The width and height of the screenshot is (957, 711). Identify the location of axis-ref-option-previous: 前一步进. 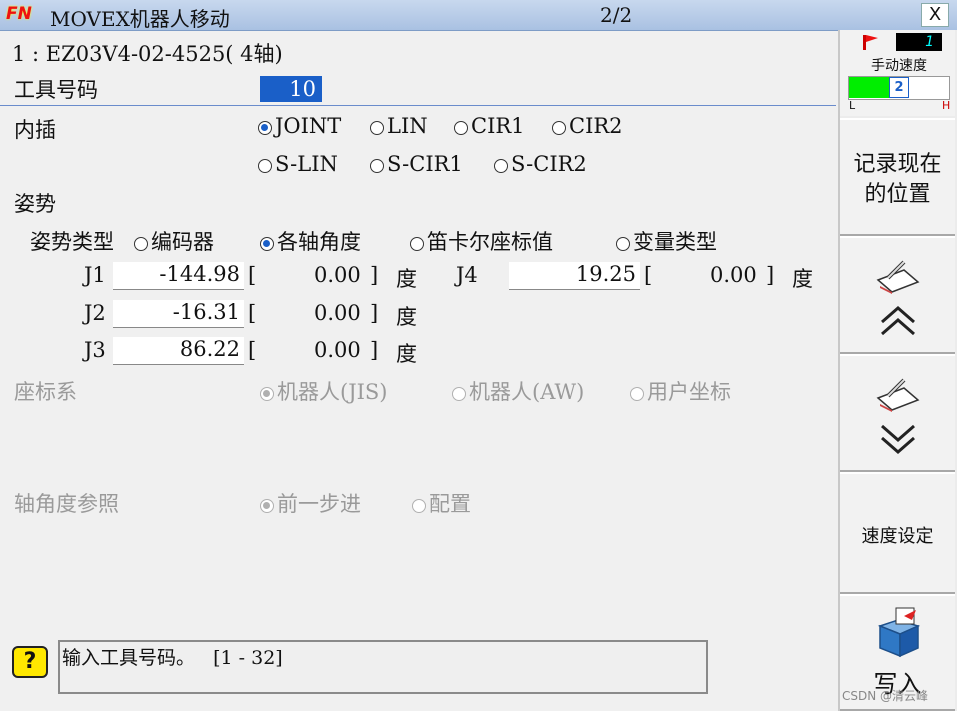
(310, 503).